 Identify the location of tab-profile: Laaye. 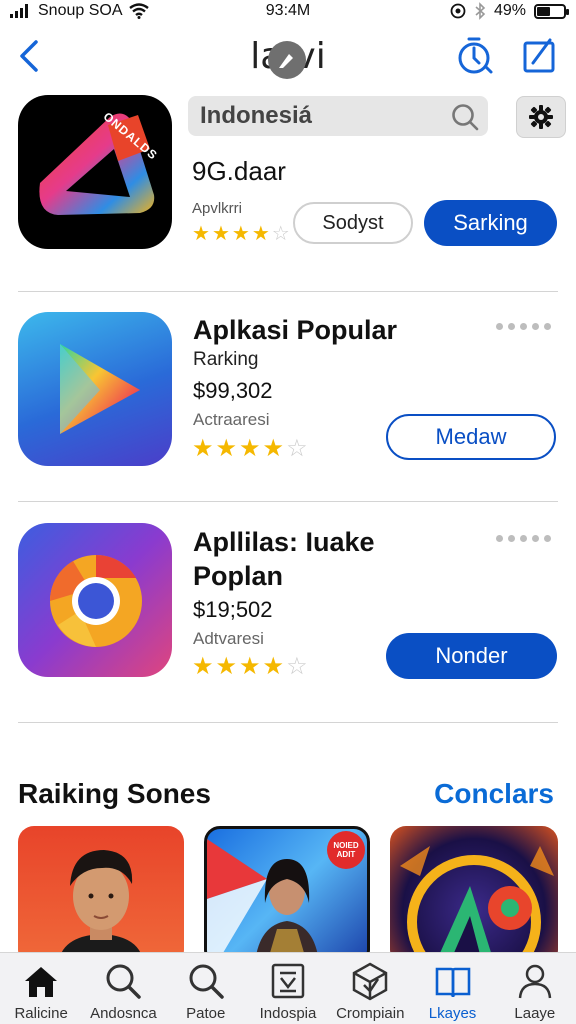
(535, 988).